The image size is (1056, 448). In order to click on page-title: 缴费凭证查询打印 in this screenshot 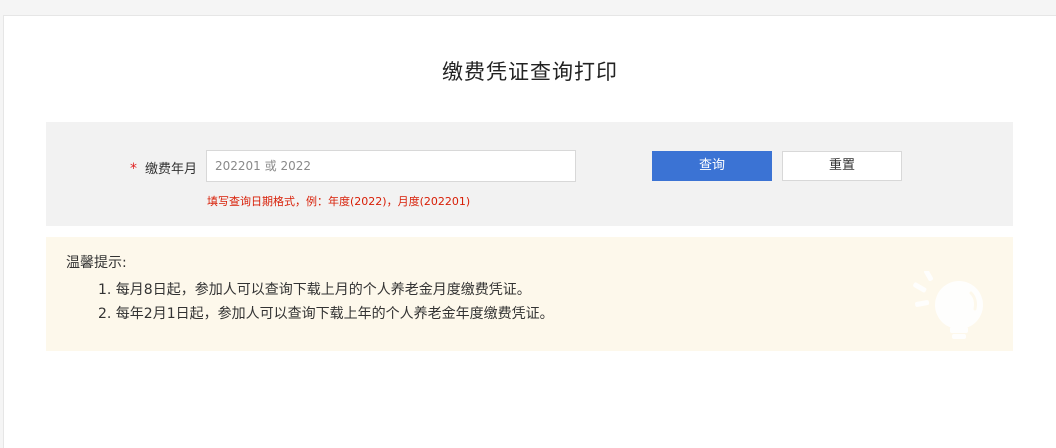, I will do `click(530, 72)`.